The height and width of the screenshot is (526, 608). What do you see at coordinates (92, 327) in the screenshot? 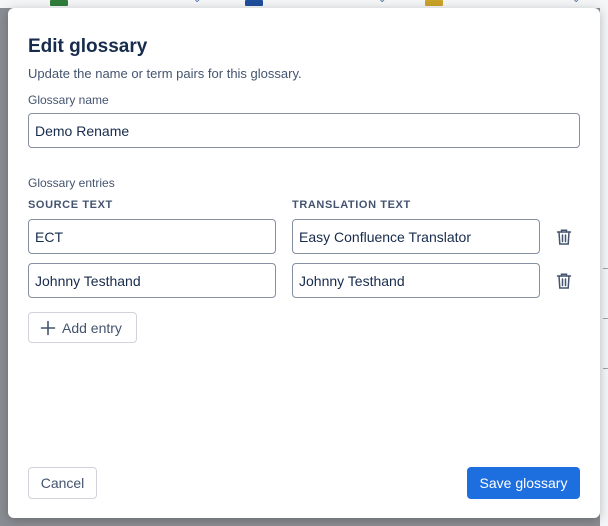
I see `add-entry-label: Add entry` at bounding box center [92, 327].